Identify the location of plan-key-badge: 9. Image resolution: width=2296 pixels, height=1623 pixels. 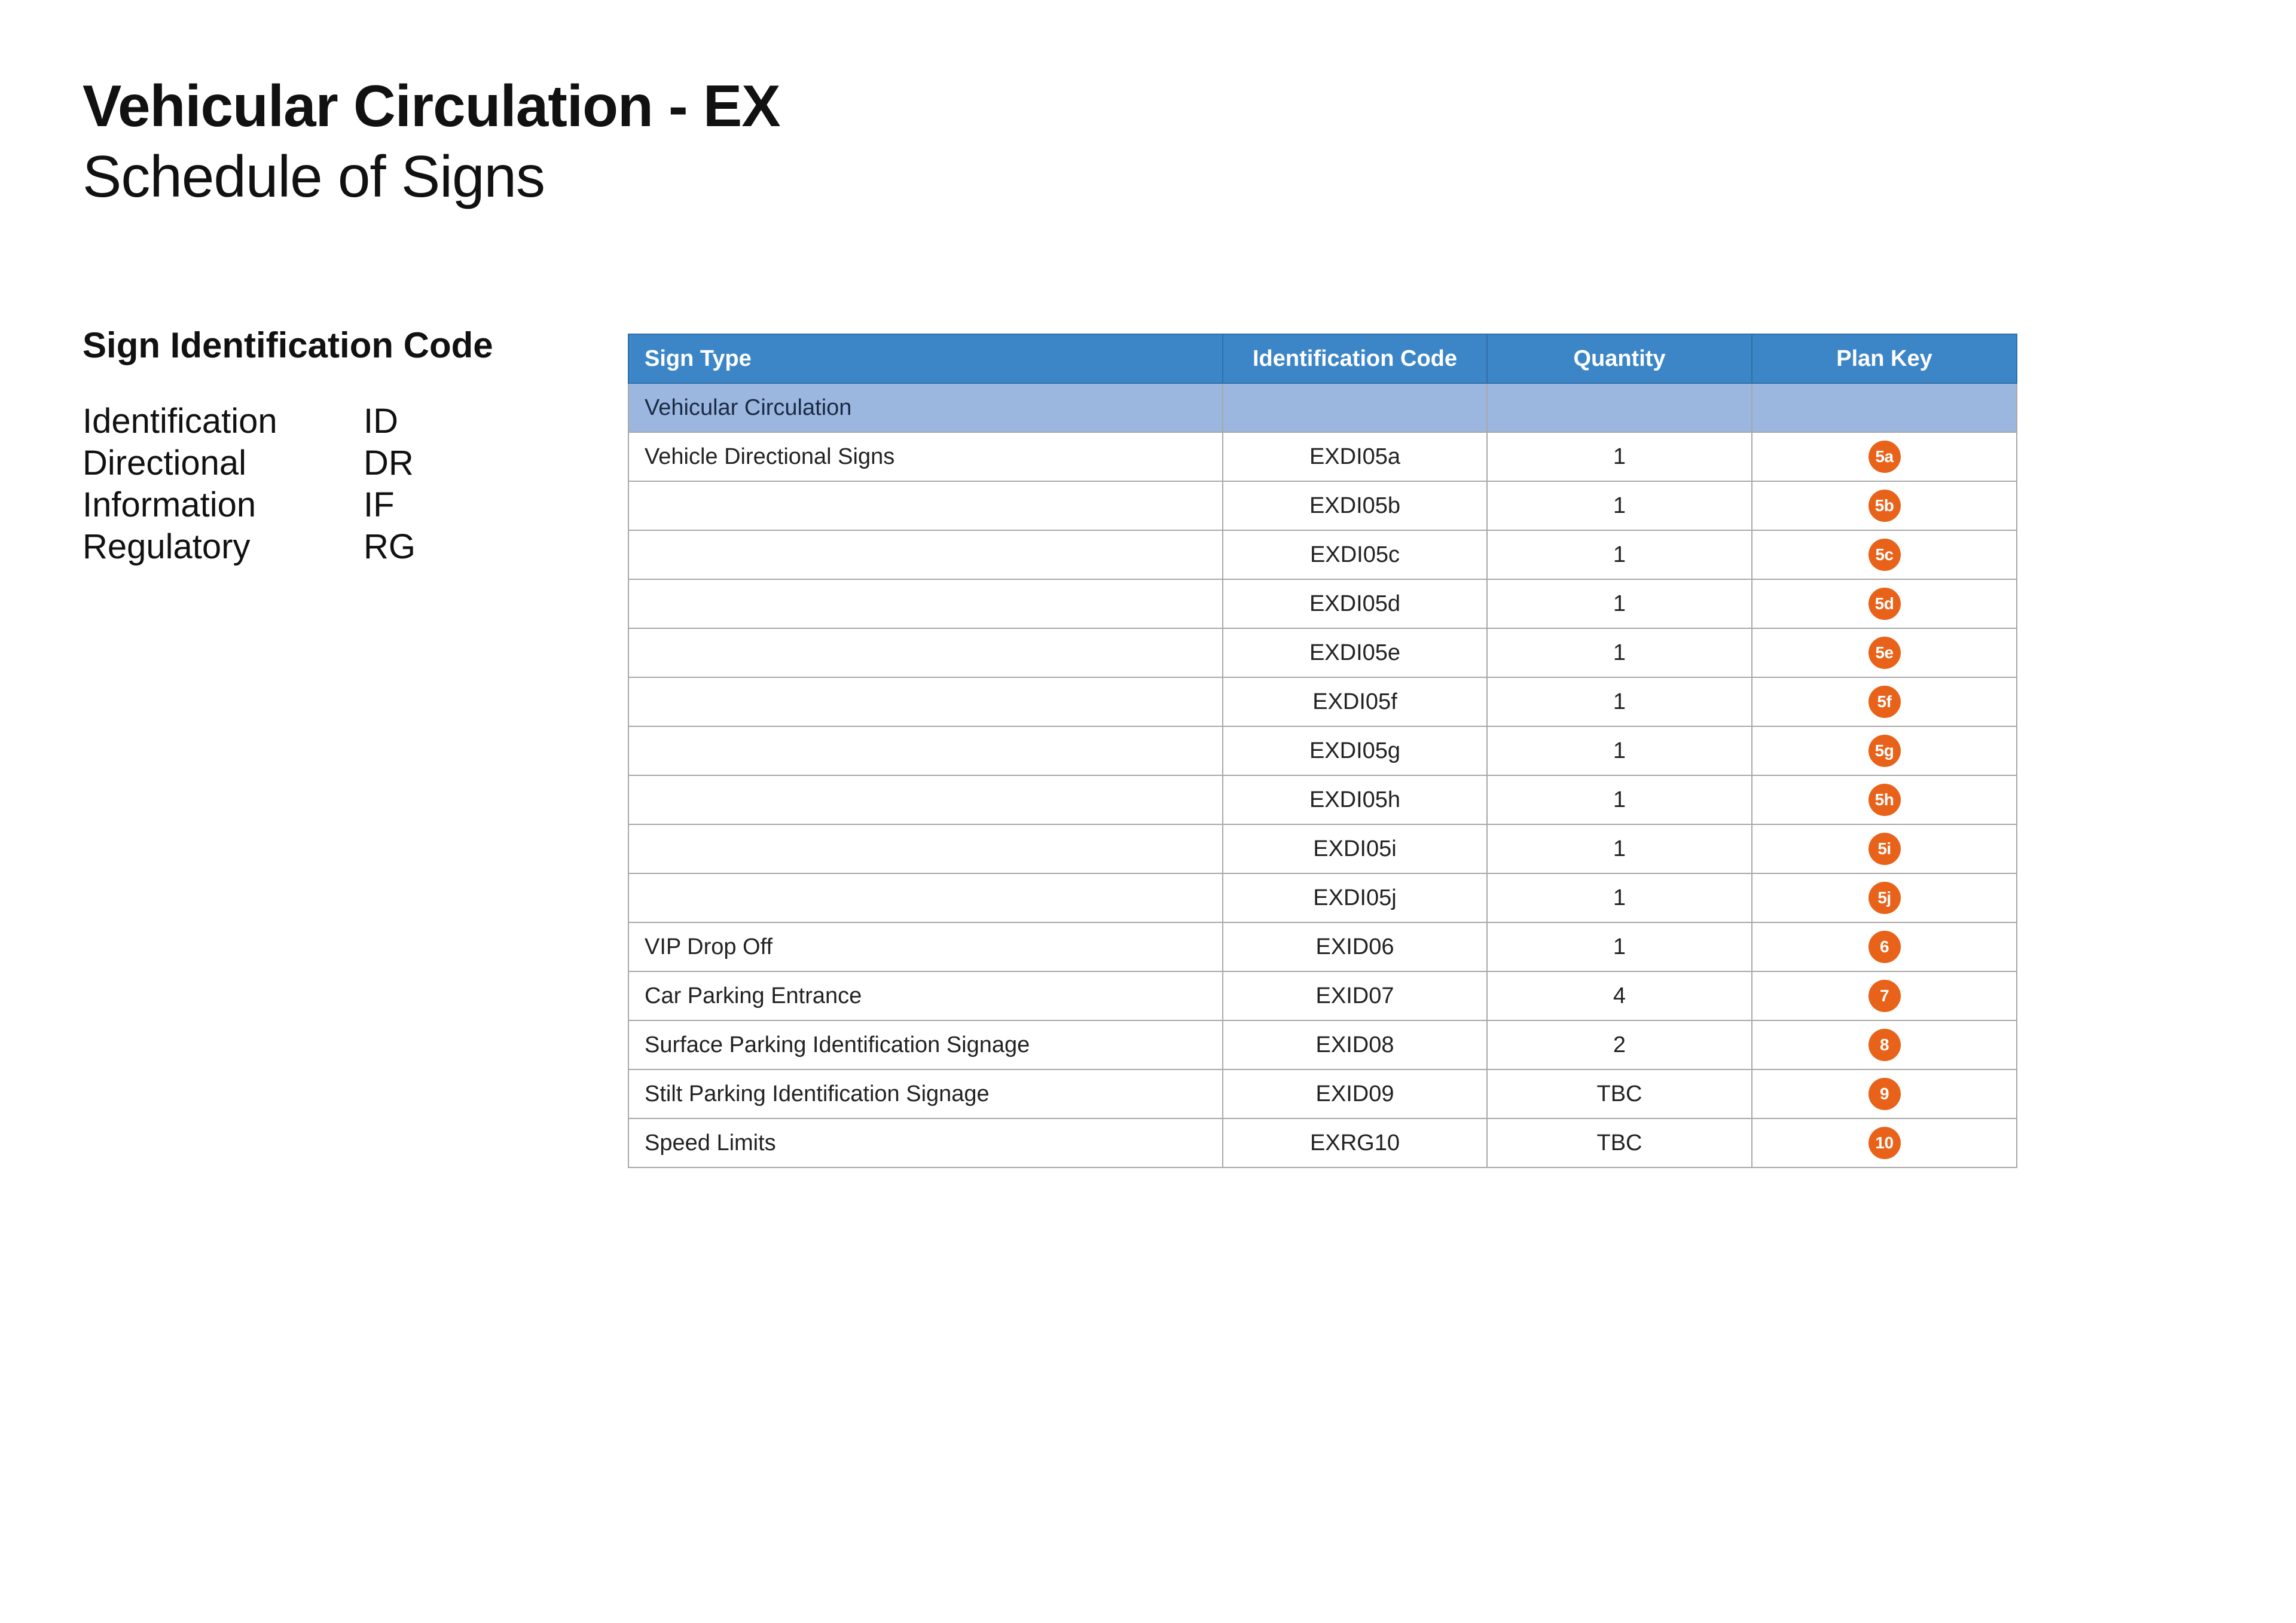
(1884, 1094).